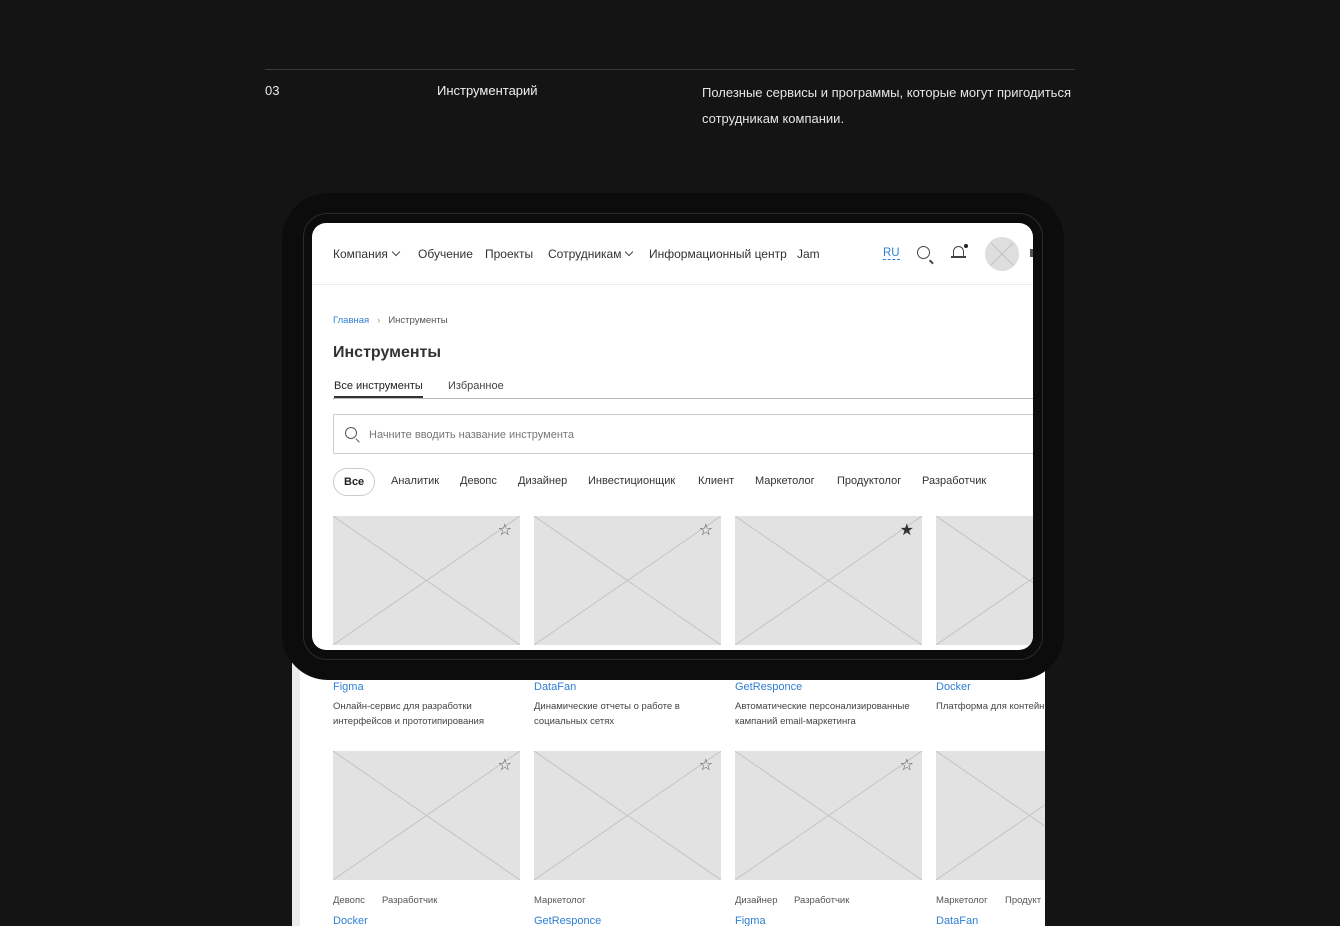 The image size is (1340, 926). What do you see at coordinates (869, 481) in the screenshot?
I see `filter-chip: Продуктолог` at bounding box center [869, 481].